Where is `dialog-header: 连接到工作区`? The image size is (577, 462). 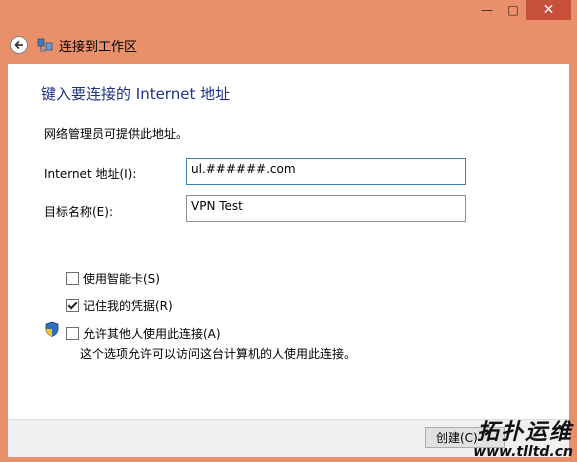 dialog-header: 连接到工作区 is located at coordinates (288, 45).